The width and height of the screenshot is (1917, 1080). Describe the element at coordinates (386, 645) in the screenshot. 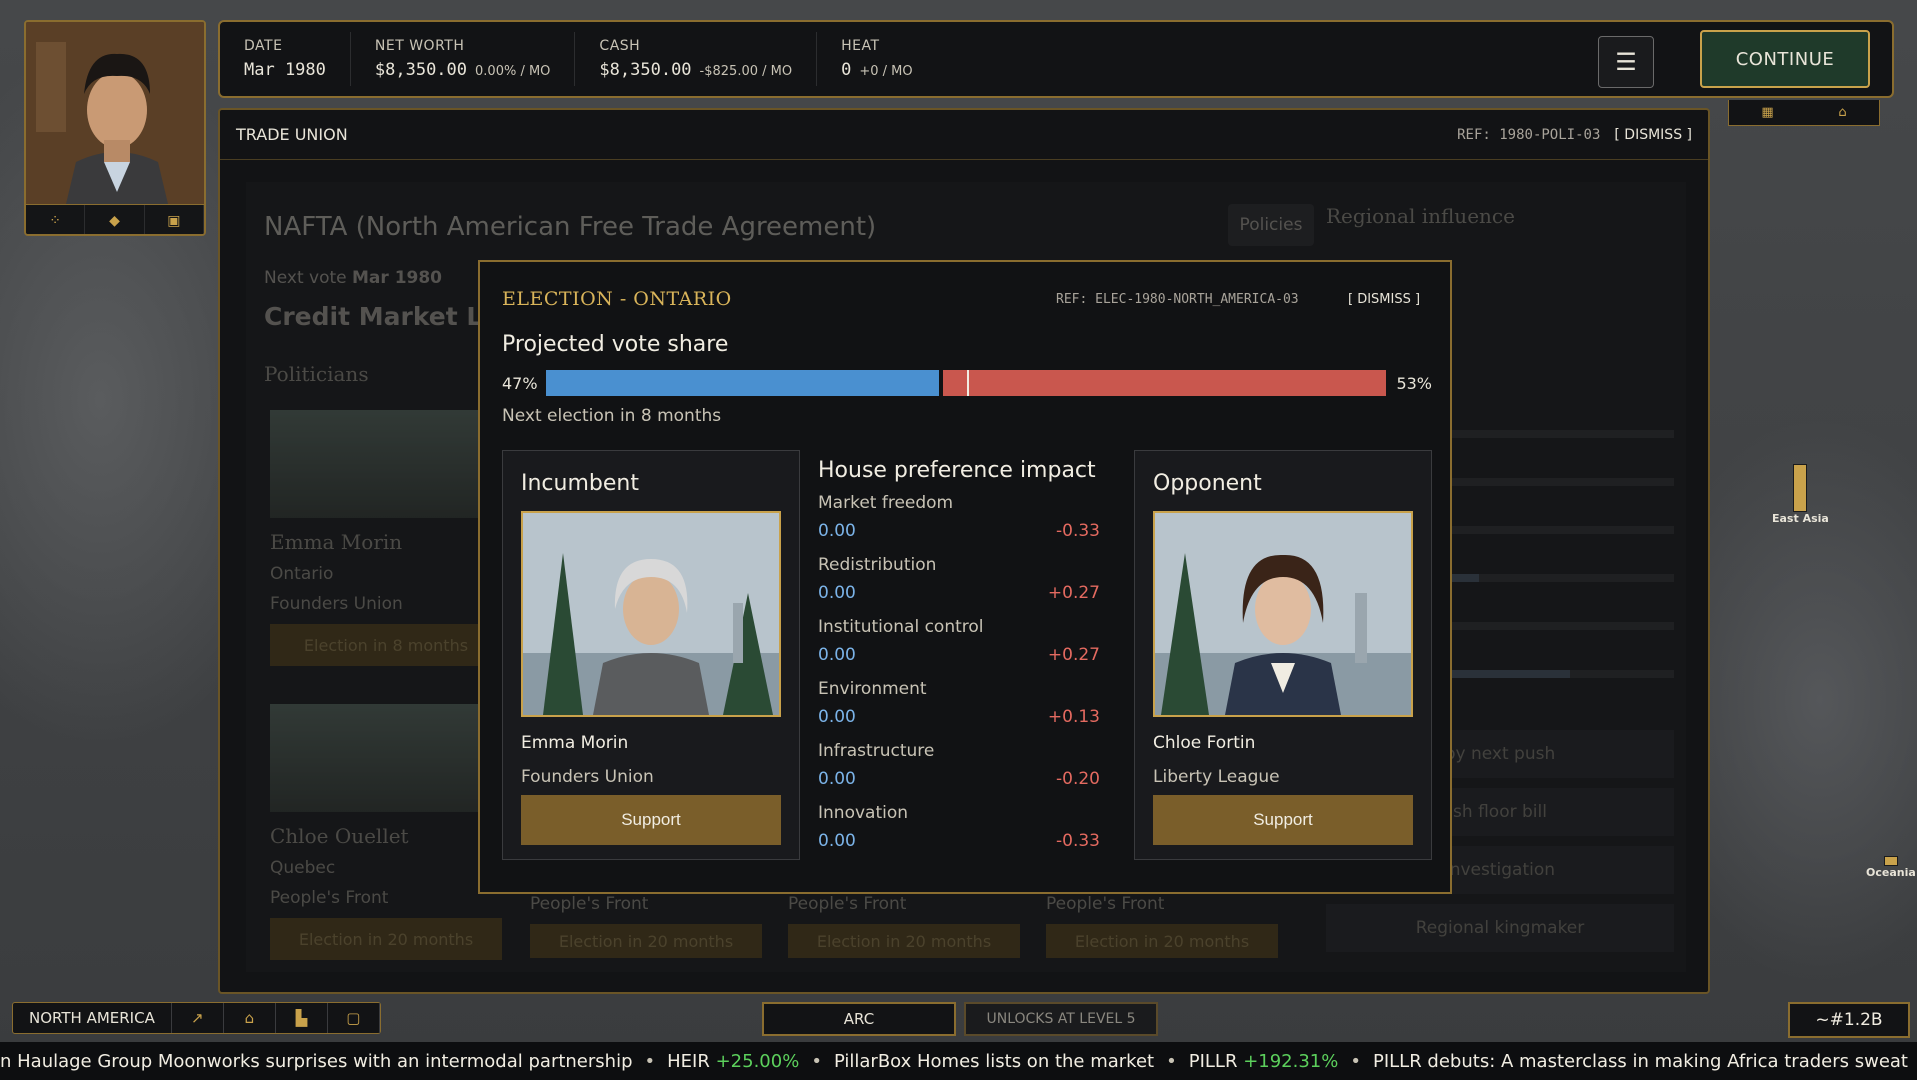

I see `election-button: Election in 8 months` at that location.